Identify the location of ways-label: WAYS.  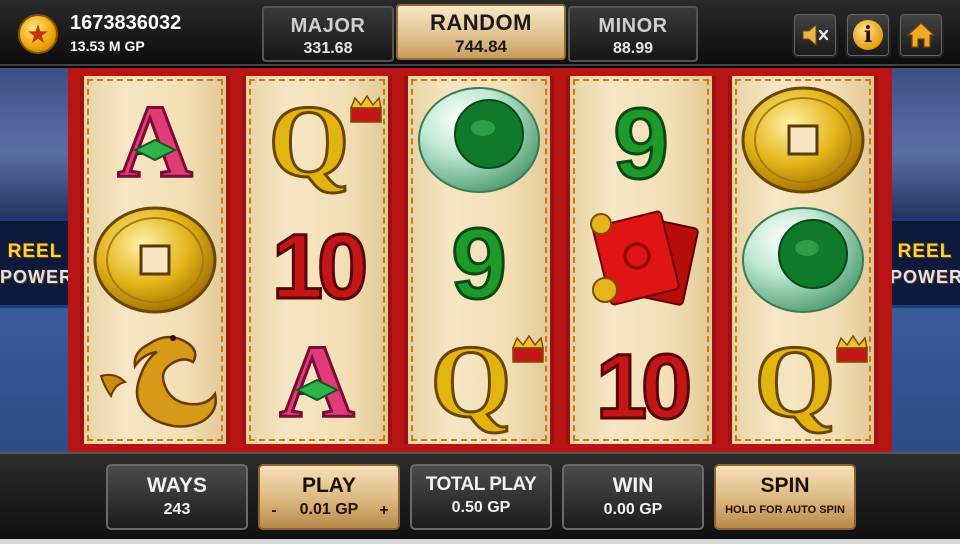
(177, 485).